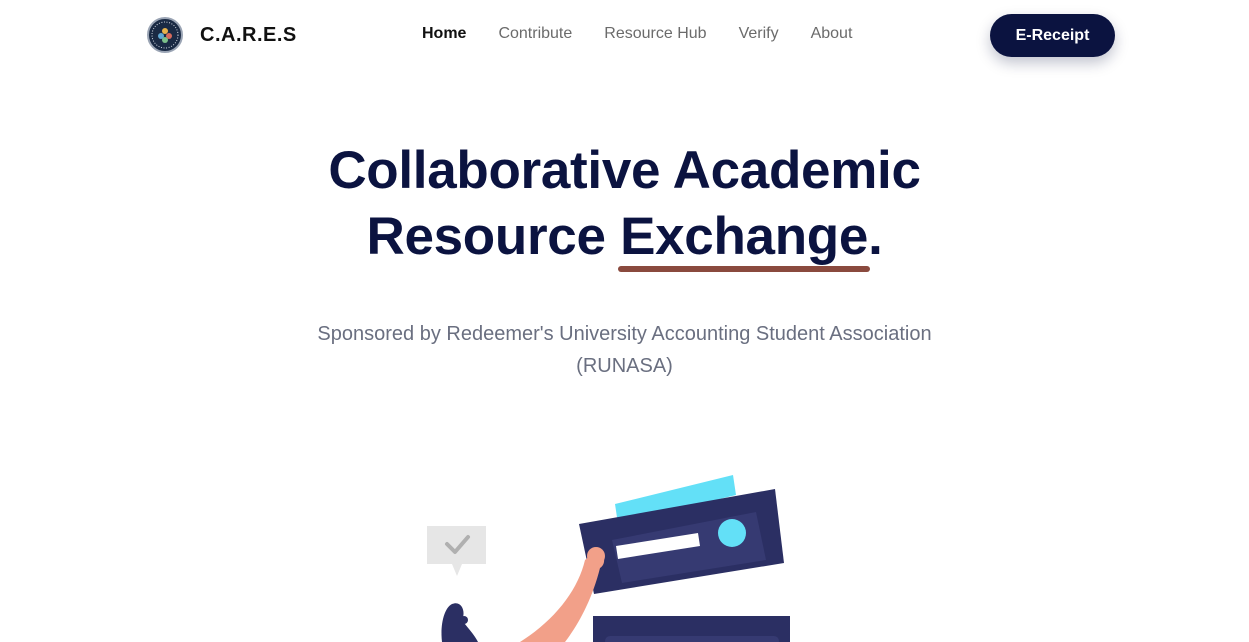 The image size is (1249, 642). Describe the element at coordinates (1052, 35) in the screenshot. I see `e-receipt-button: E-Receipt` at that location.